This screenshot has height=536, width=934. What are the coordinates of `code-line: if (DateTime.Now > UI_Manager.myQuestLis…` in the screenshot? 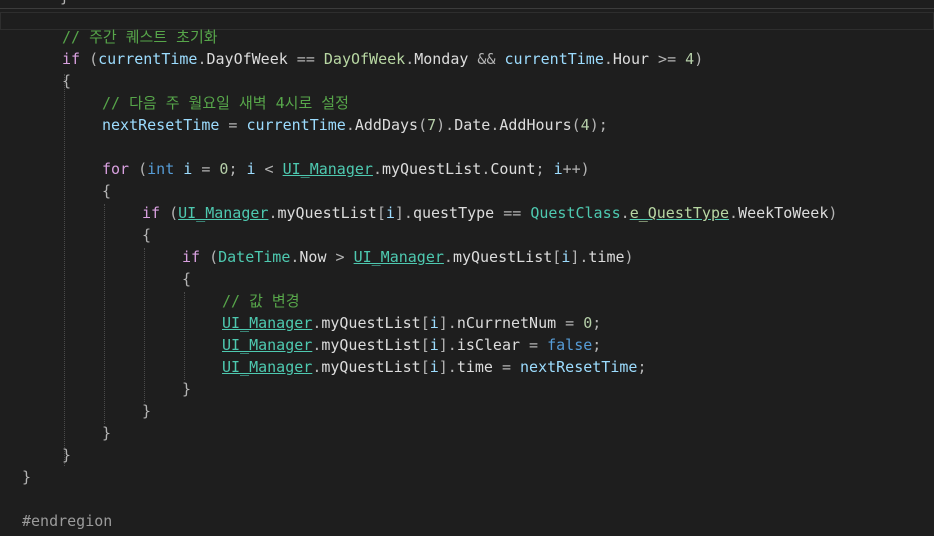 It's located at (408, 257).